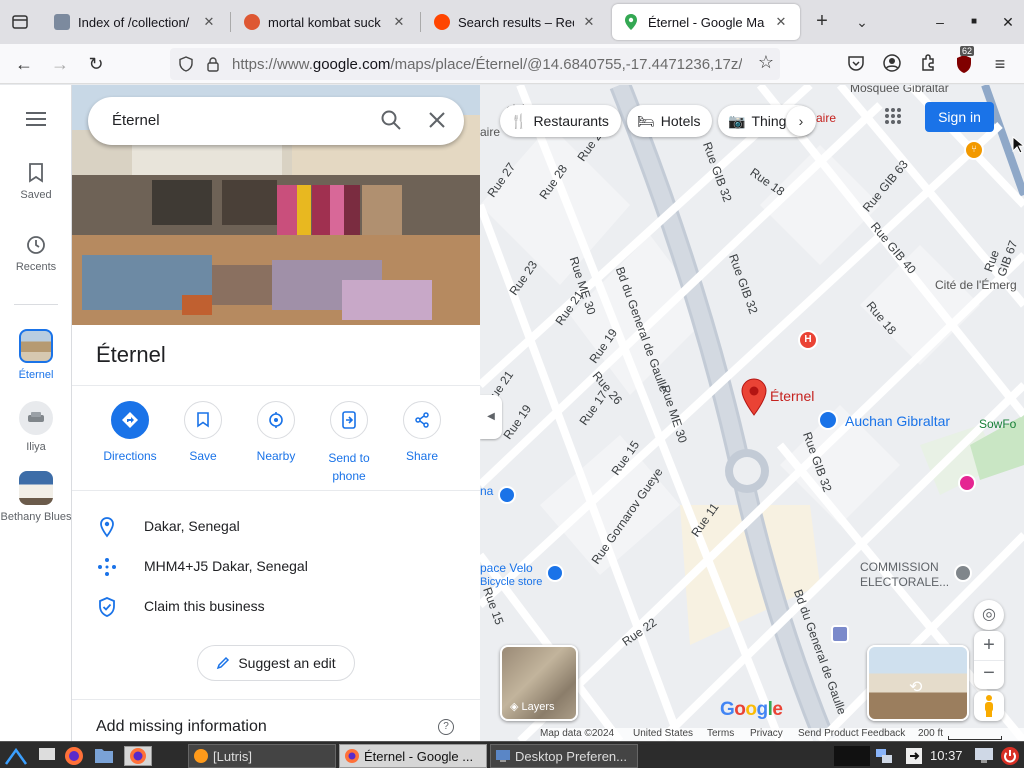  I want to click on save-button: Save, so click(203, 432).